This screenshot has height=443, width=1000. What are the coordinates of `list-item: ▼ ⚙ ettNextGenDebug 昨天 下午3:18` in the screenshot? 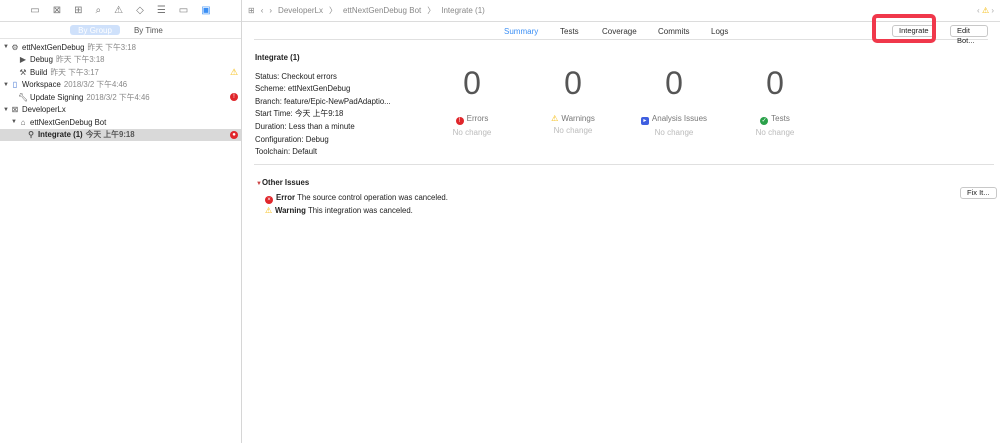 It's located at (120, 47).